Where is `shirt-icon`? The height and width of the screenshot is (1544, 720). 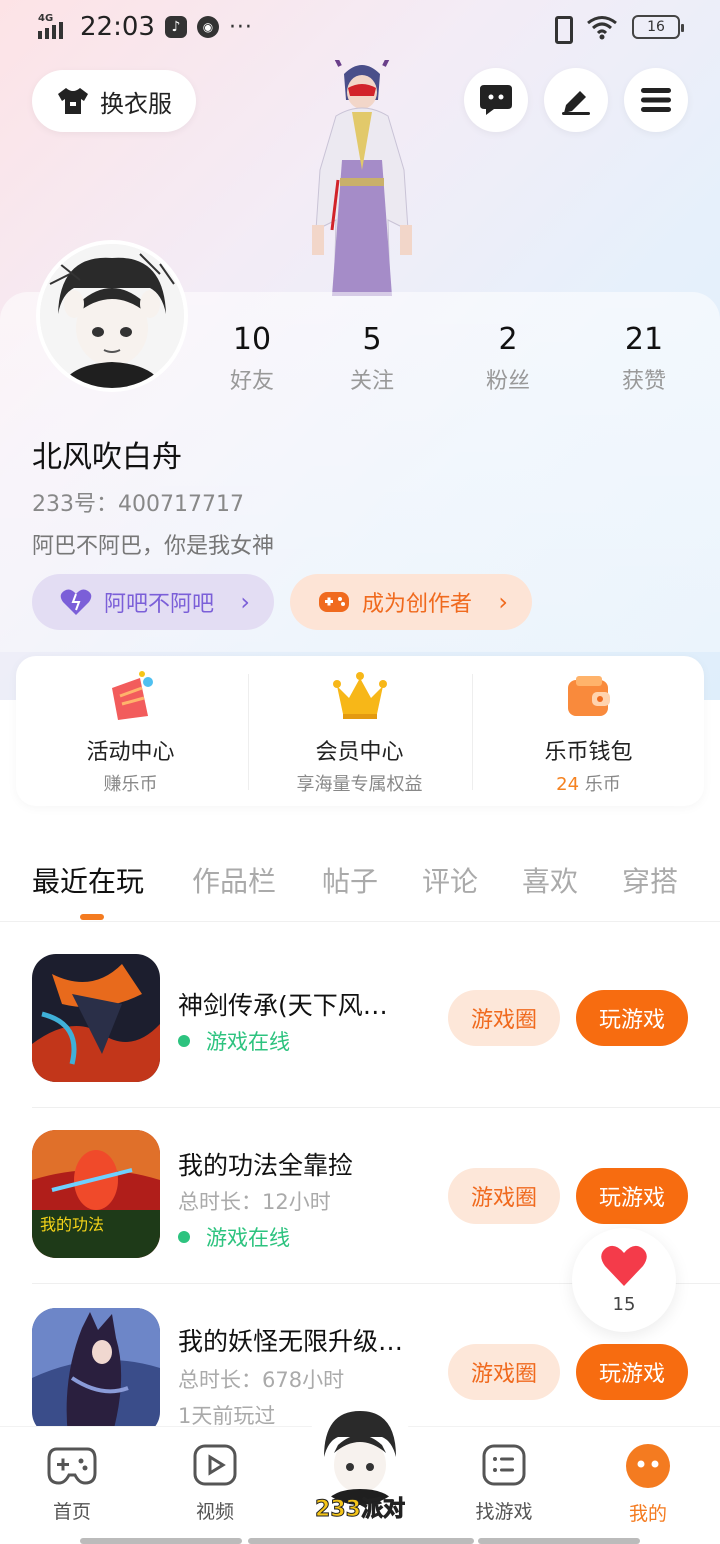
shirt-icon is located at coordinates (73, 101).